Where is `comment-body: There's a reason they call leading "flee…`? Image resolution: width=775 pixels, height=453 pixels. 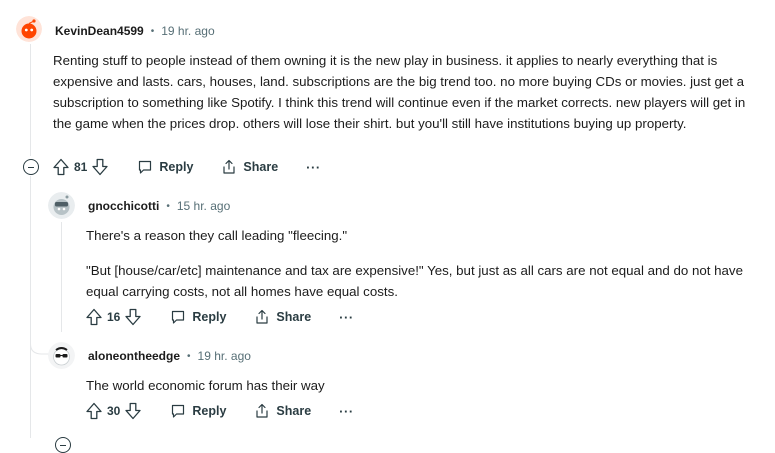
comment-body: There's a reason they call leading "flee… is located at coordinates (426, 263).